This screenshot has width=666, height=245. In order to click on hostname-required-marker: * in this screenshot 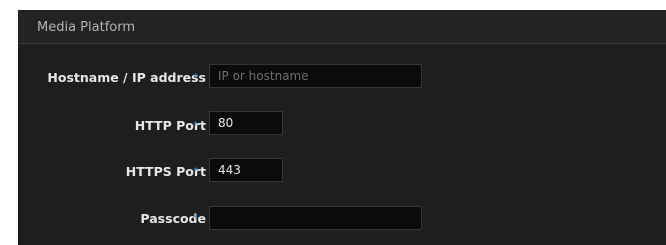, I will do `click(195, 77)`.